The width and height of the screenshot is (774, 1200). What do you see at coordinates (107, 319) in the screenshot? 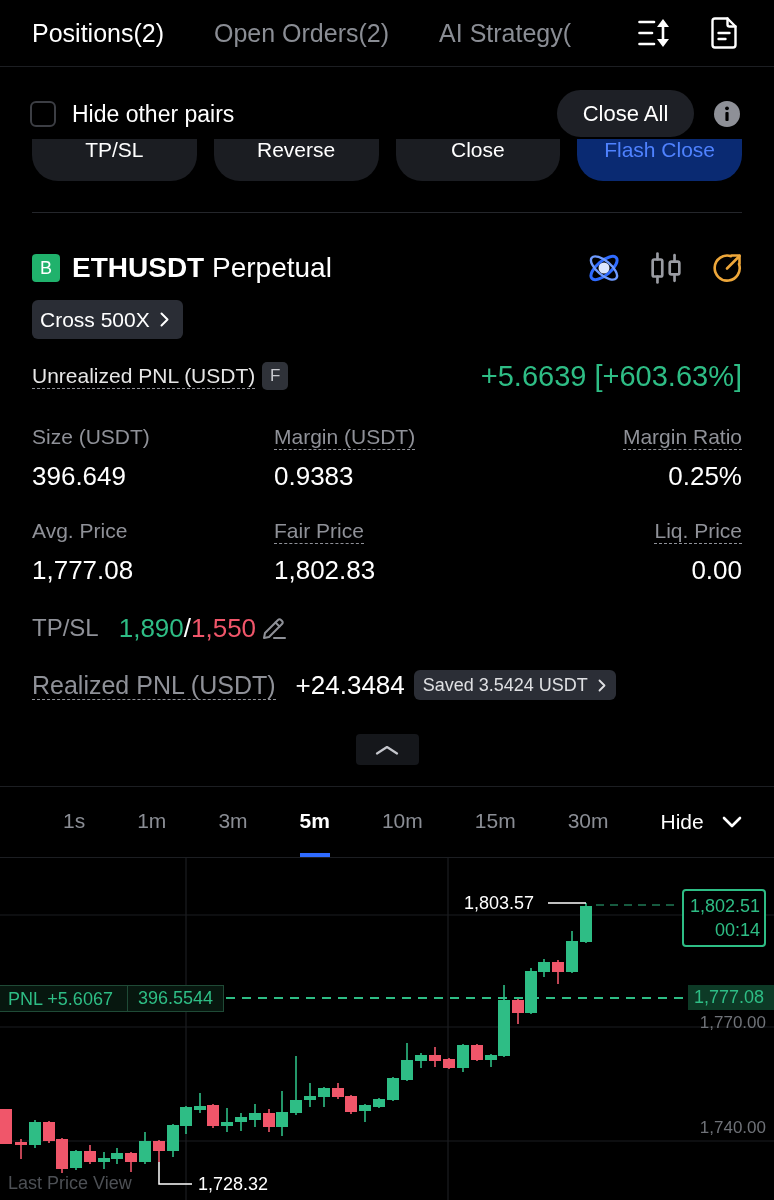
I see `margin-mode-button: Cross 500X` at bounding box center [107, 319].